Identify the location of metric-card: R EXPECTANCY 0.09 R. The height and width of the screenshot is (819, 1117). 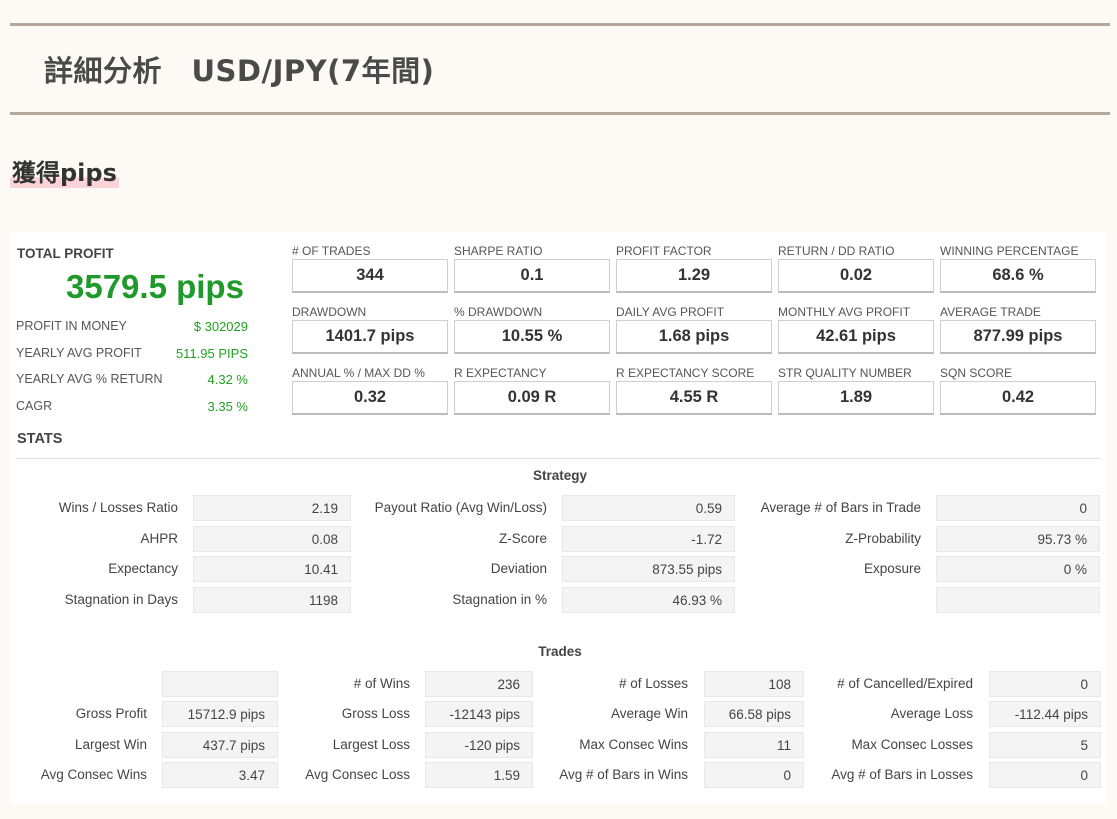
(532, 390).